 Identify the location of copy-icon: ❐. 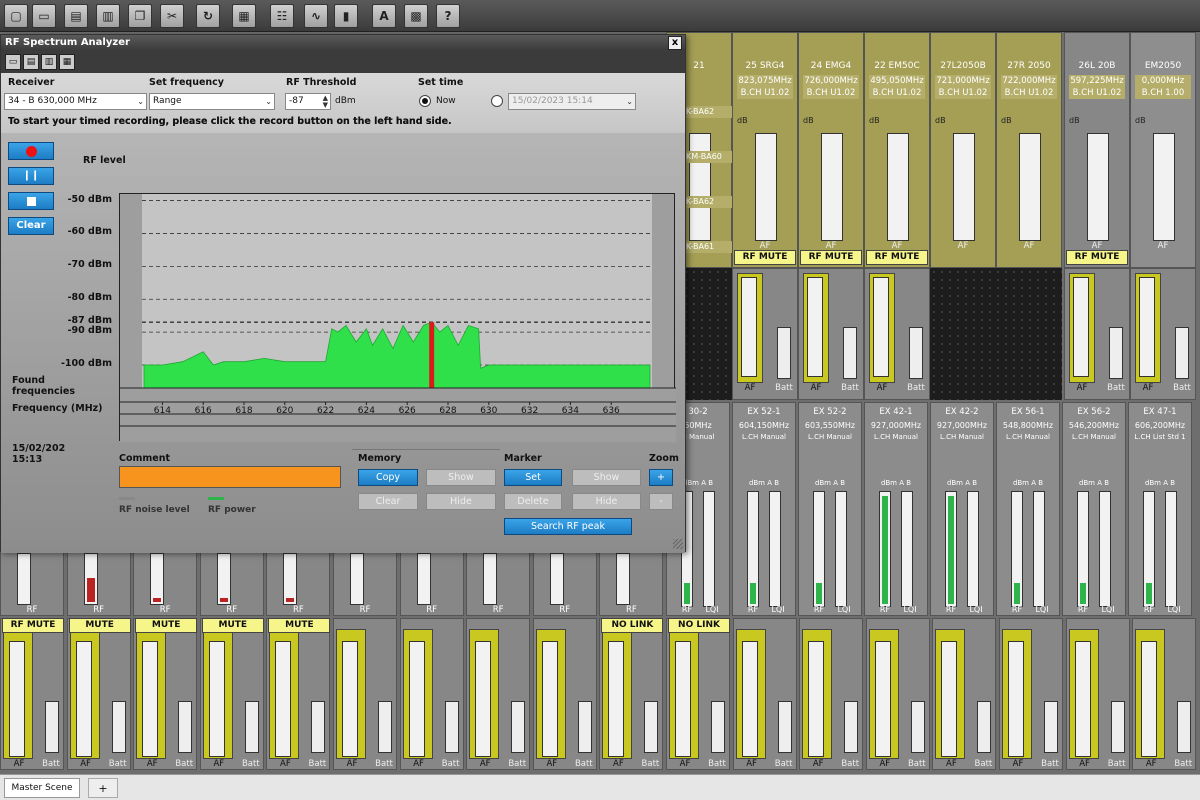
(140, 16).